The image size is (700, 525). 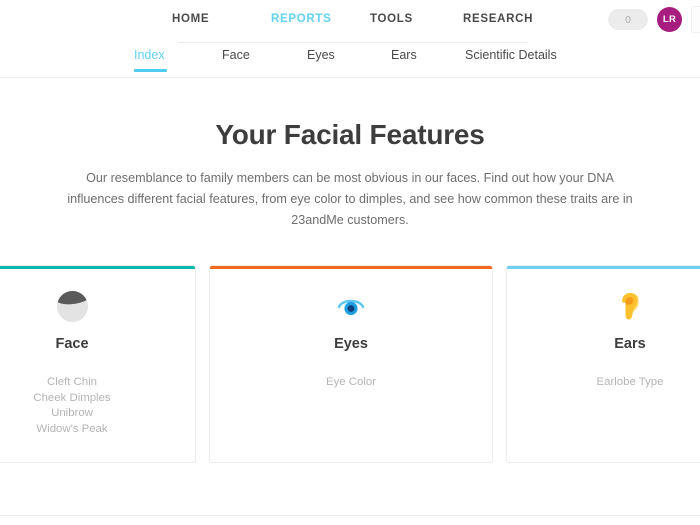 What do you see at coordinates (97, 430) in the screenshot?
I see `trait-item: Widow's Peak` at bounding box center [97, 430].